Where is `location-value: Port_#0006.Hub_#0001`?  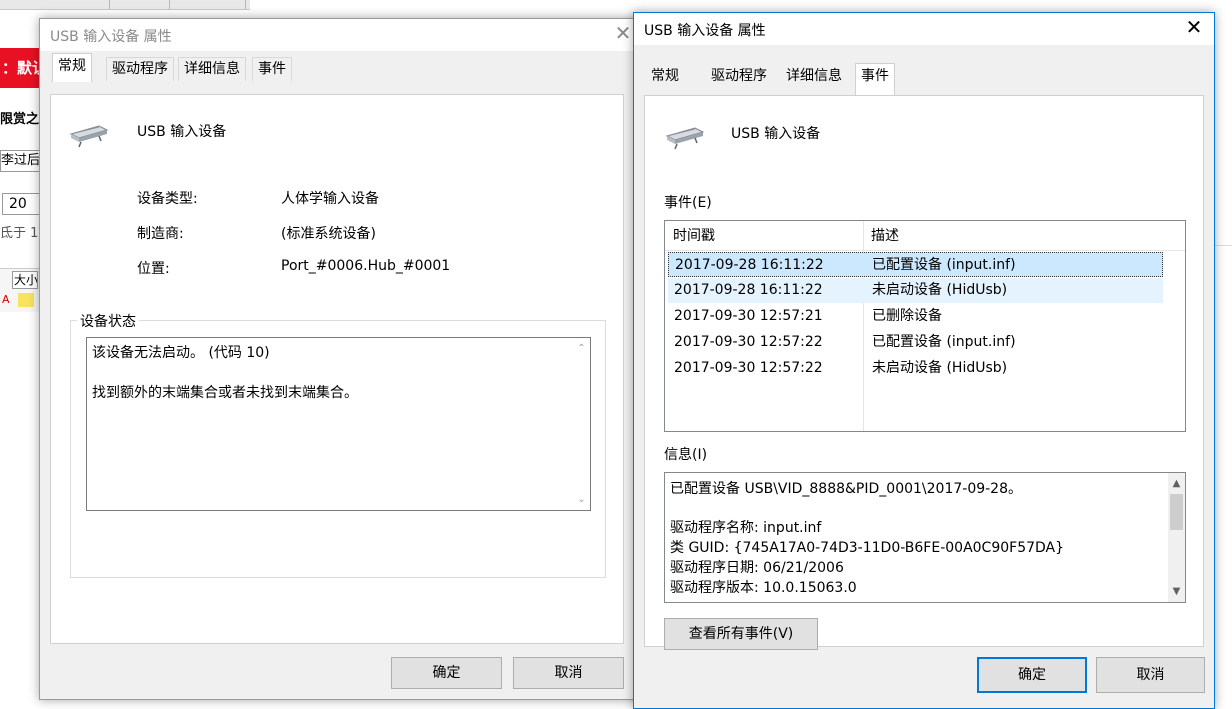 location-value: Port_#0006.Hub_#0001 is located at coordinates (366, 266).